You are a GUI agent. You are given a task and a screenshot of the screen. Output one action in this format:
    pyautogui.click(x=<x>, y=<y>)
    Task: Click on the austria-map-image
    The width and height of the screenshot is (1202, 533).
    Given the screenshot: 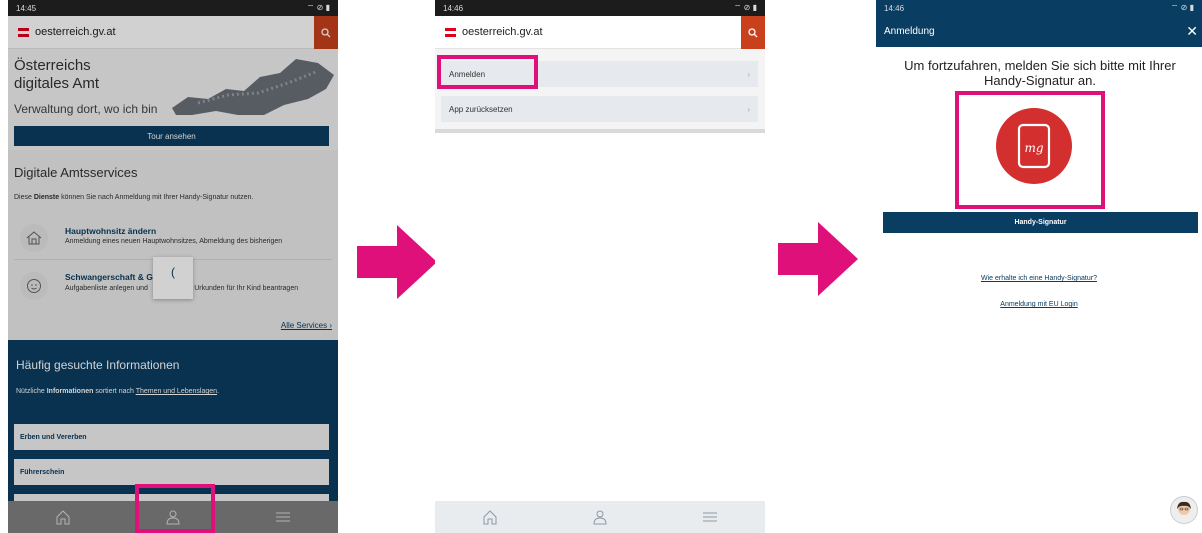 What is the action you would take?
    pyautogui.click(x=253, y=87)
    